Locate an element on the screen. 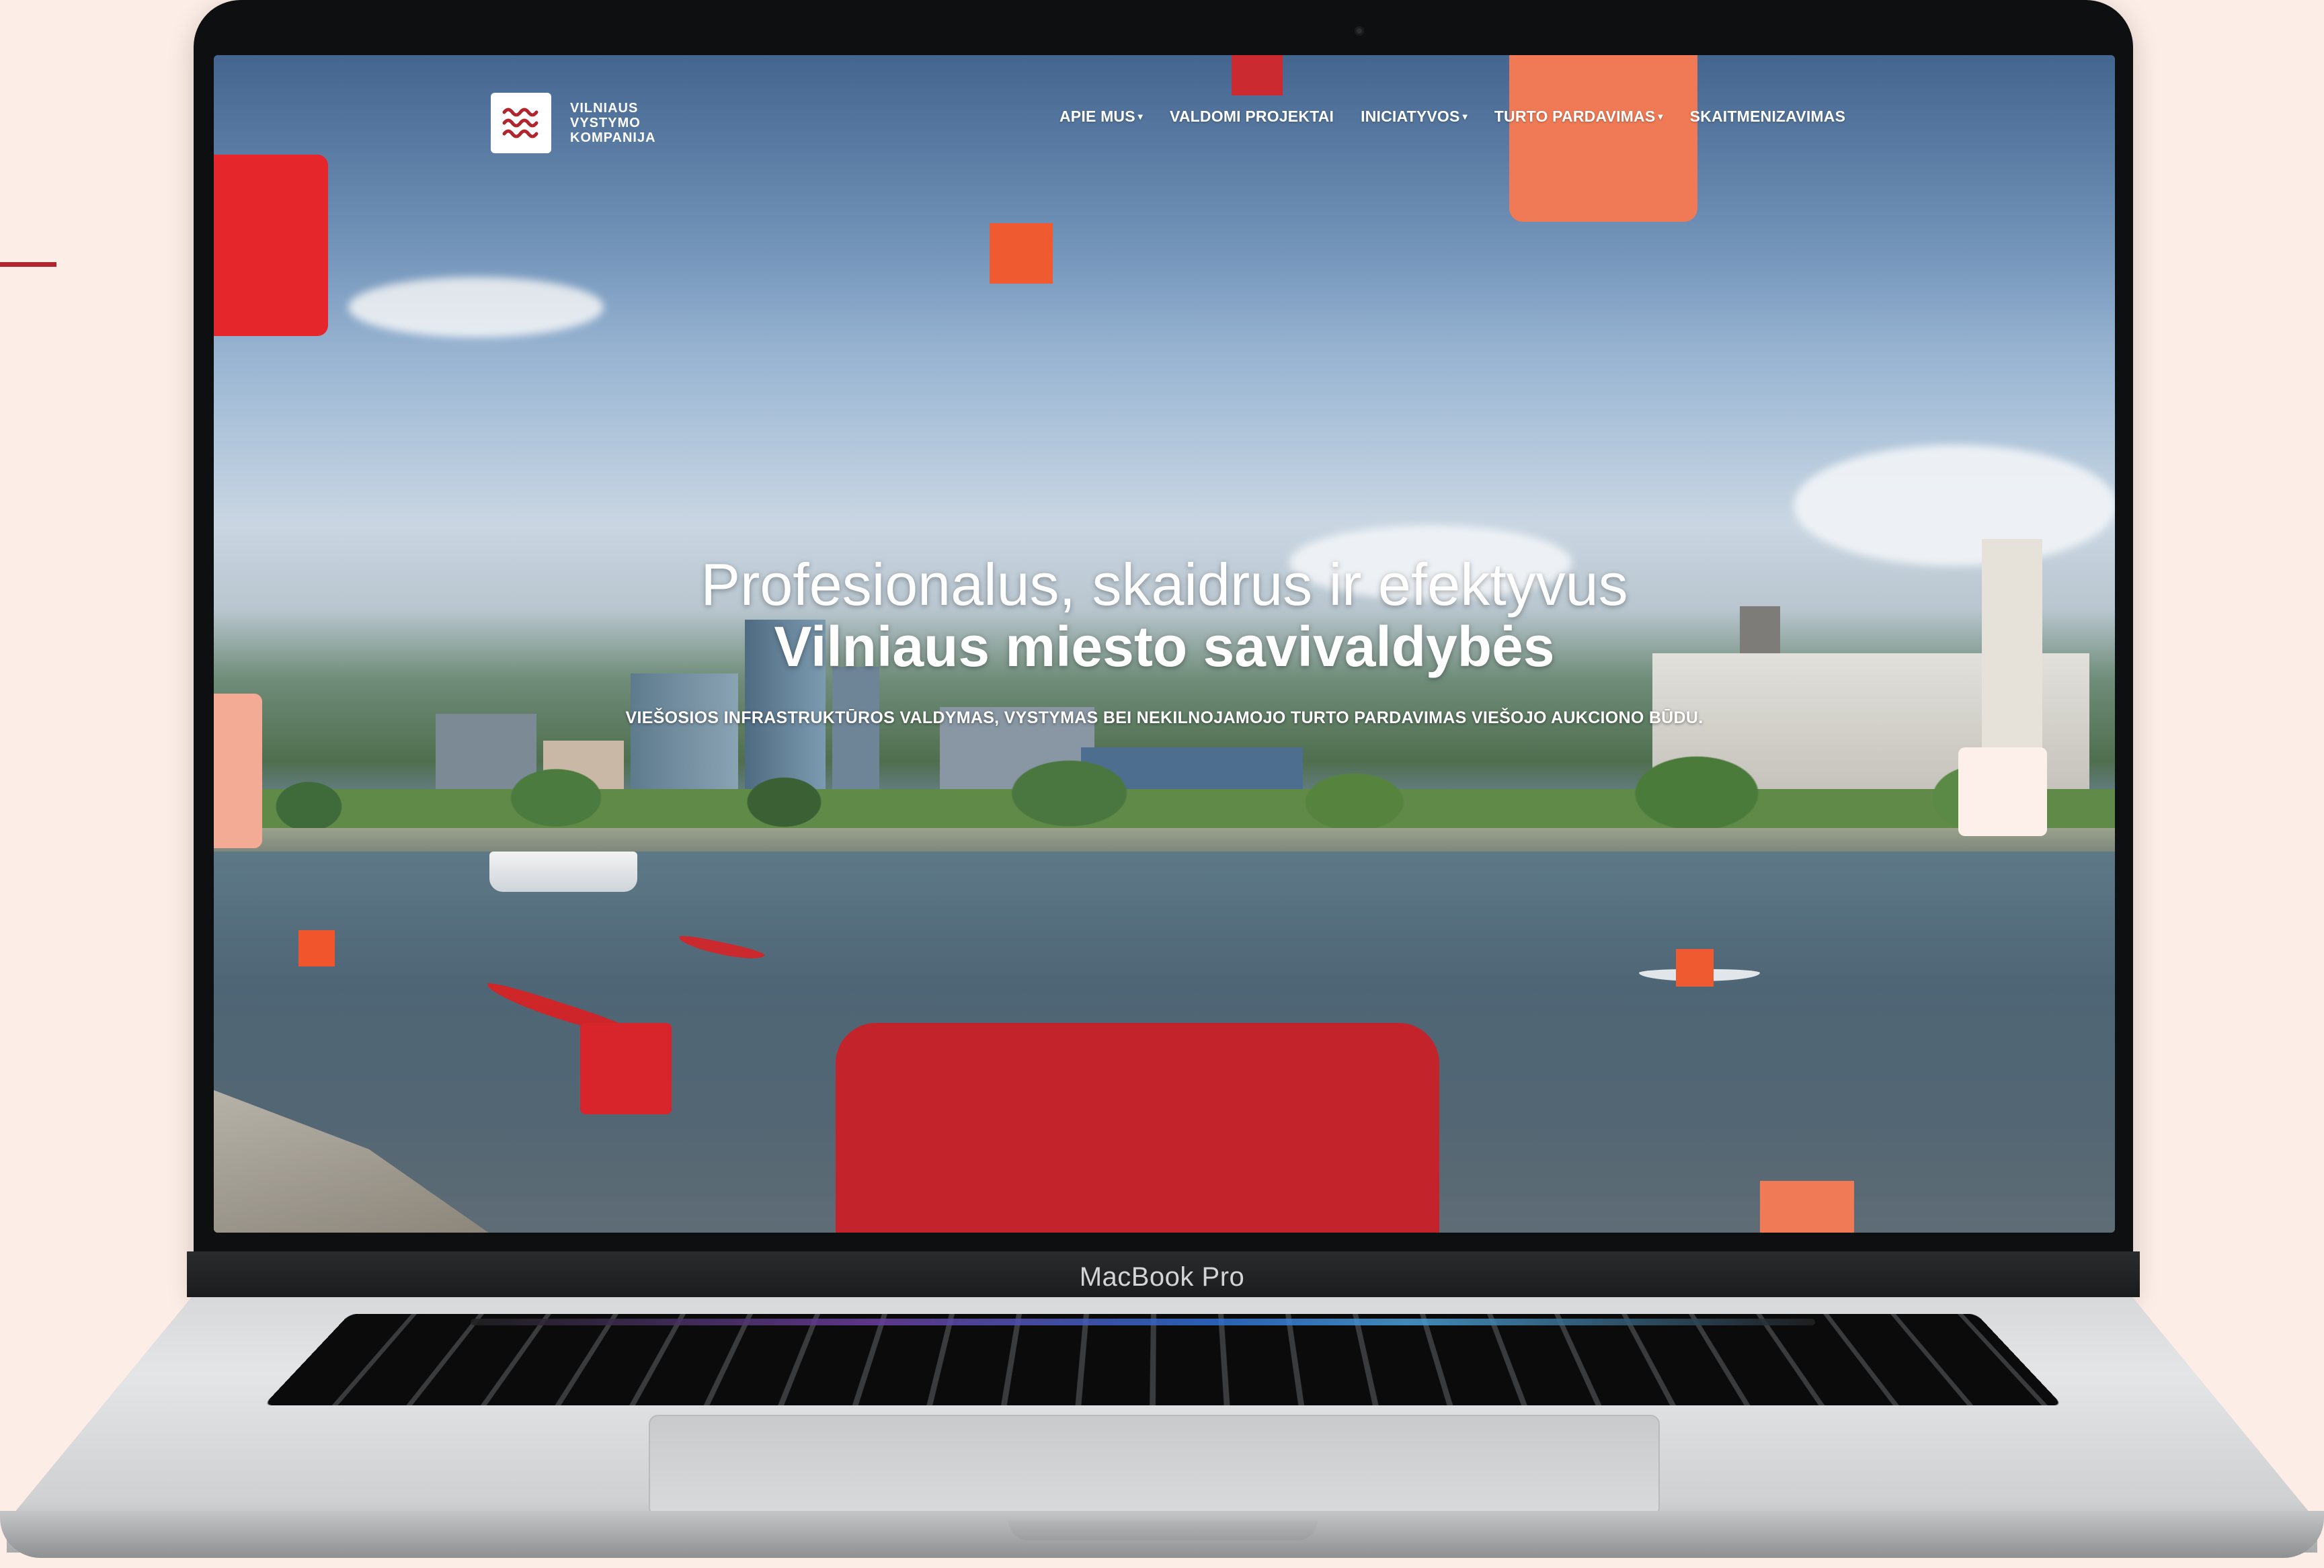 The width and height of the screenshot is (2324, 1568). nav-label: INICIATYVOS is located at coordinates (1410, 117).